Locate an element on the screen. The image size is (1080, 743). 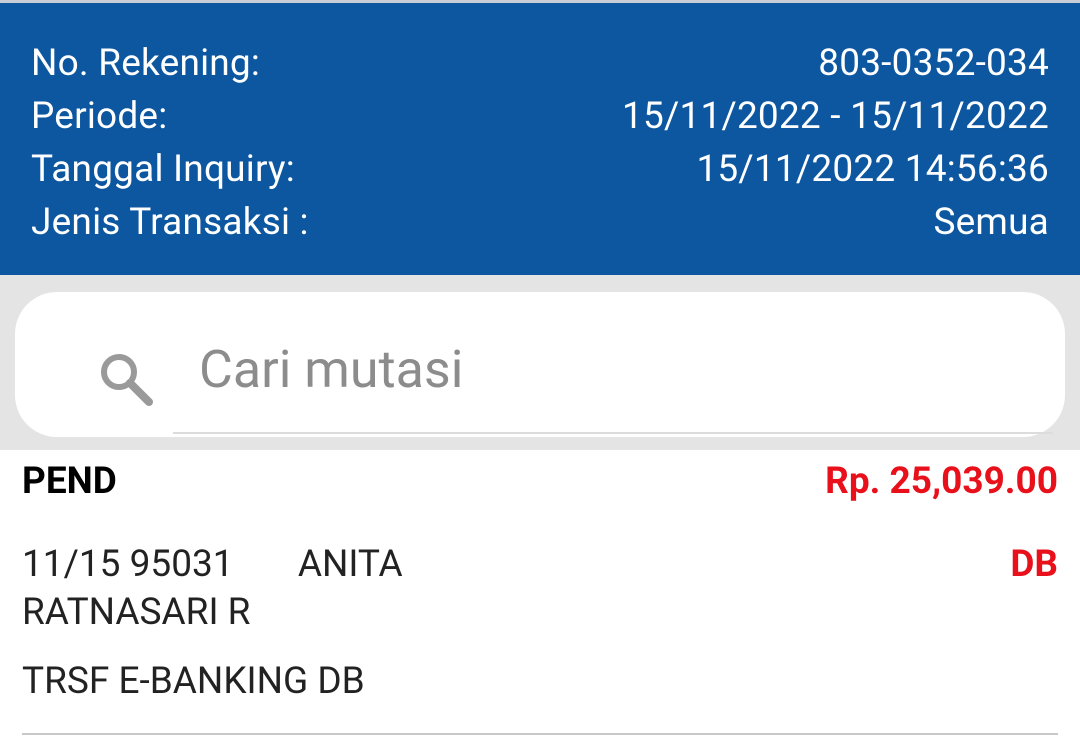
account-number-value: 803-0352-034 is located at coordinates (933, 63).